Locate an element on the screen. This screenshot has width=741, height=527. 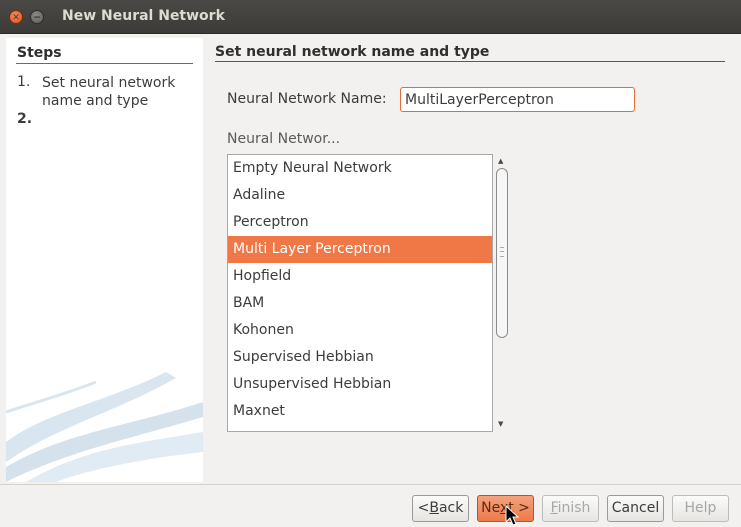
back-button: <Back is located at coordinates (440, 508).